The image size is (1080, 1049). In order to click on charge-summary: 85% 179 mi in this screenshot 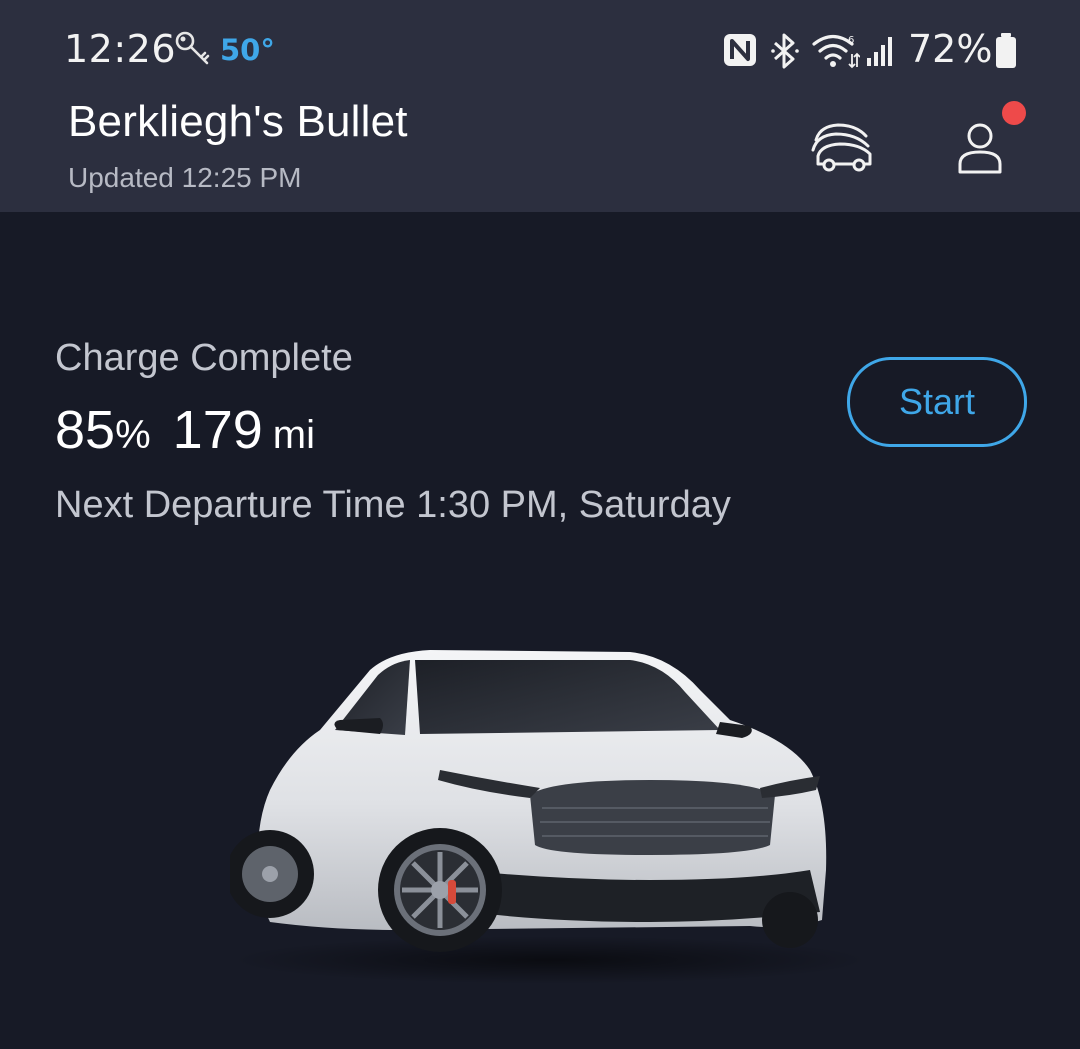, I will do `click(185, 434)`.